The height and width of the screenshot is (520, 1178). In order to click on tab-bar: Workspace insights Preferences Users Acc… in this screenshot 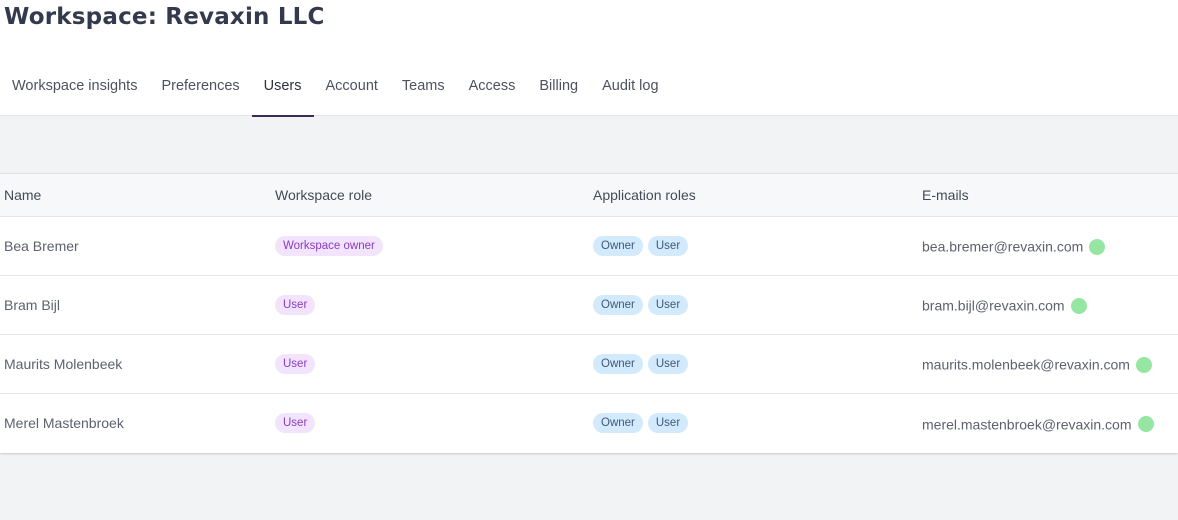, I will do `click(335, 93)`.